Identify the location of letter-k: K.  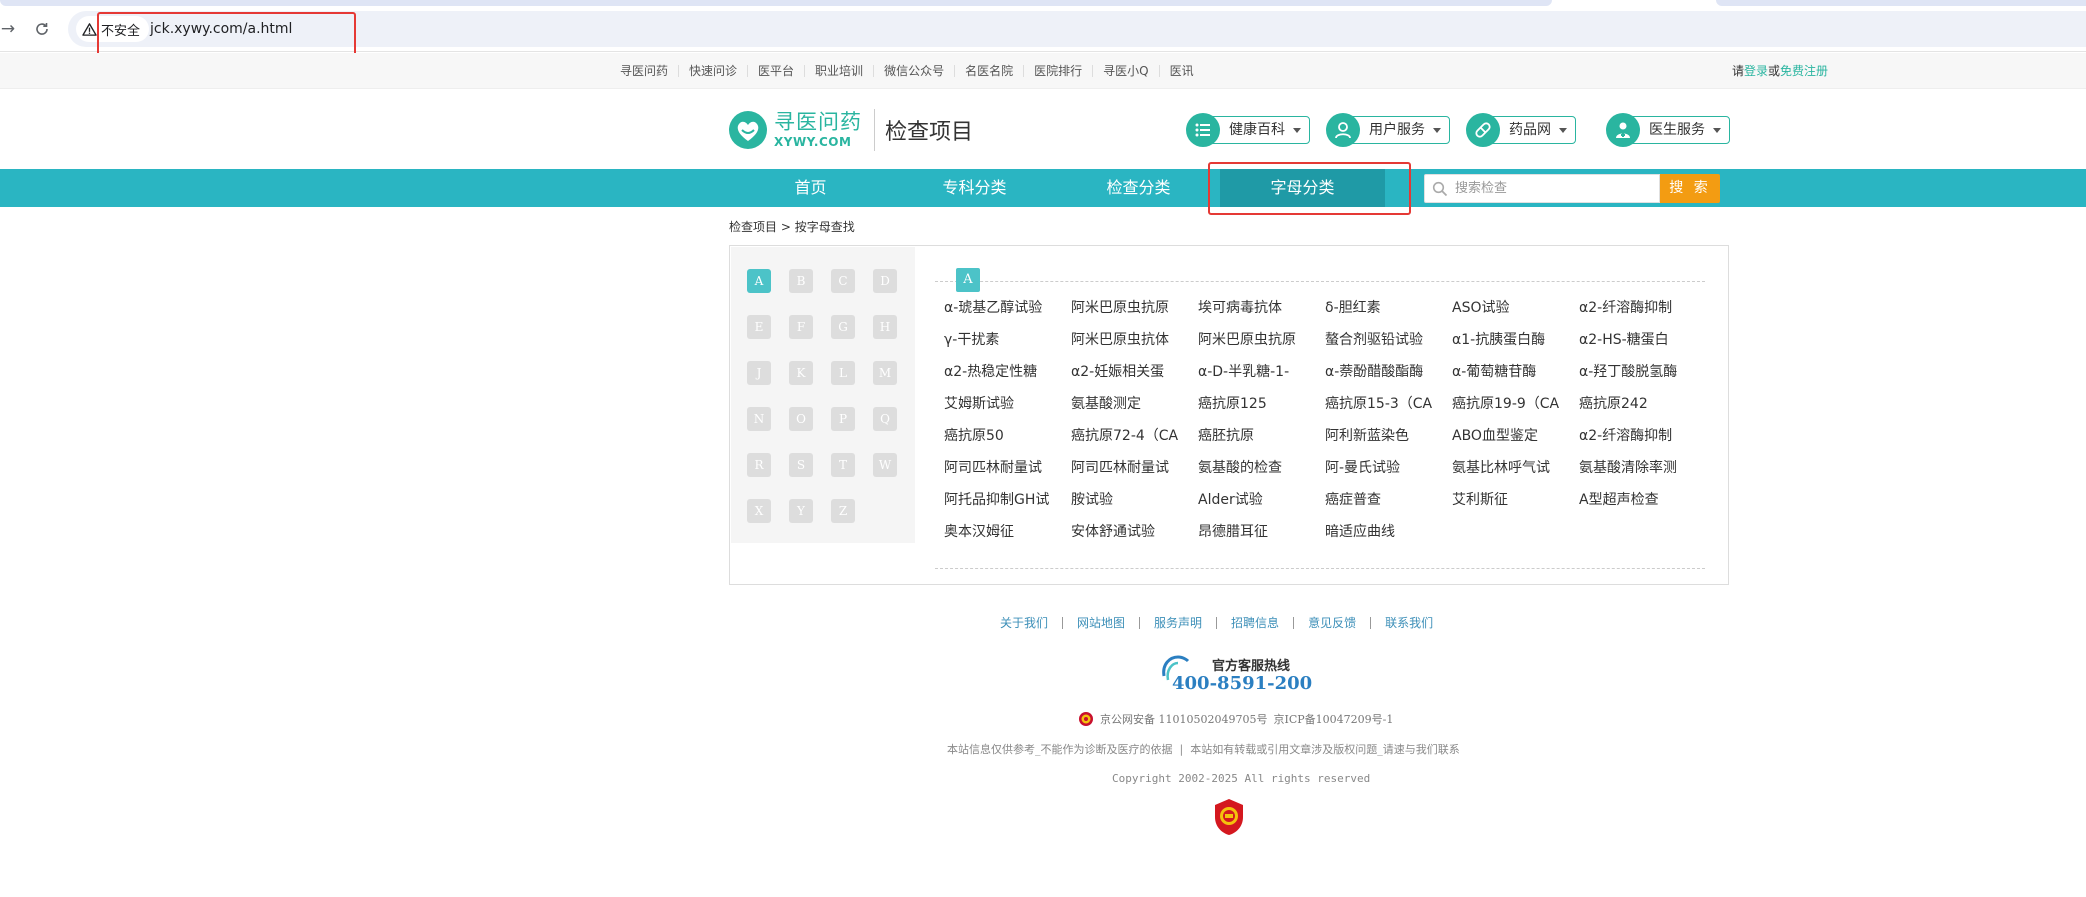
(801, 373).